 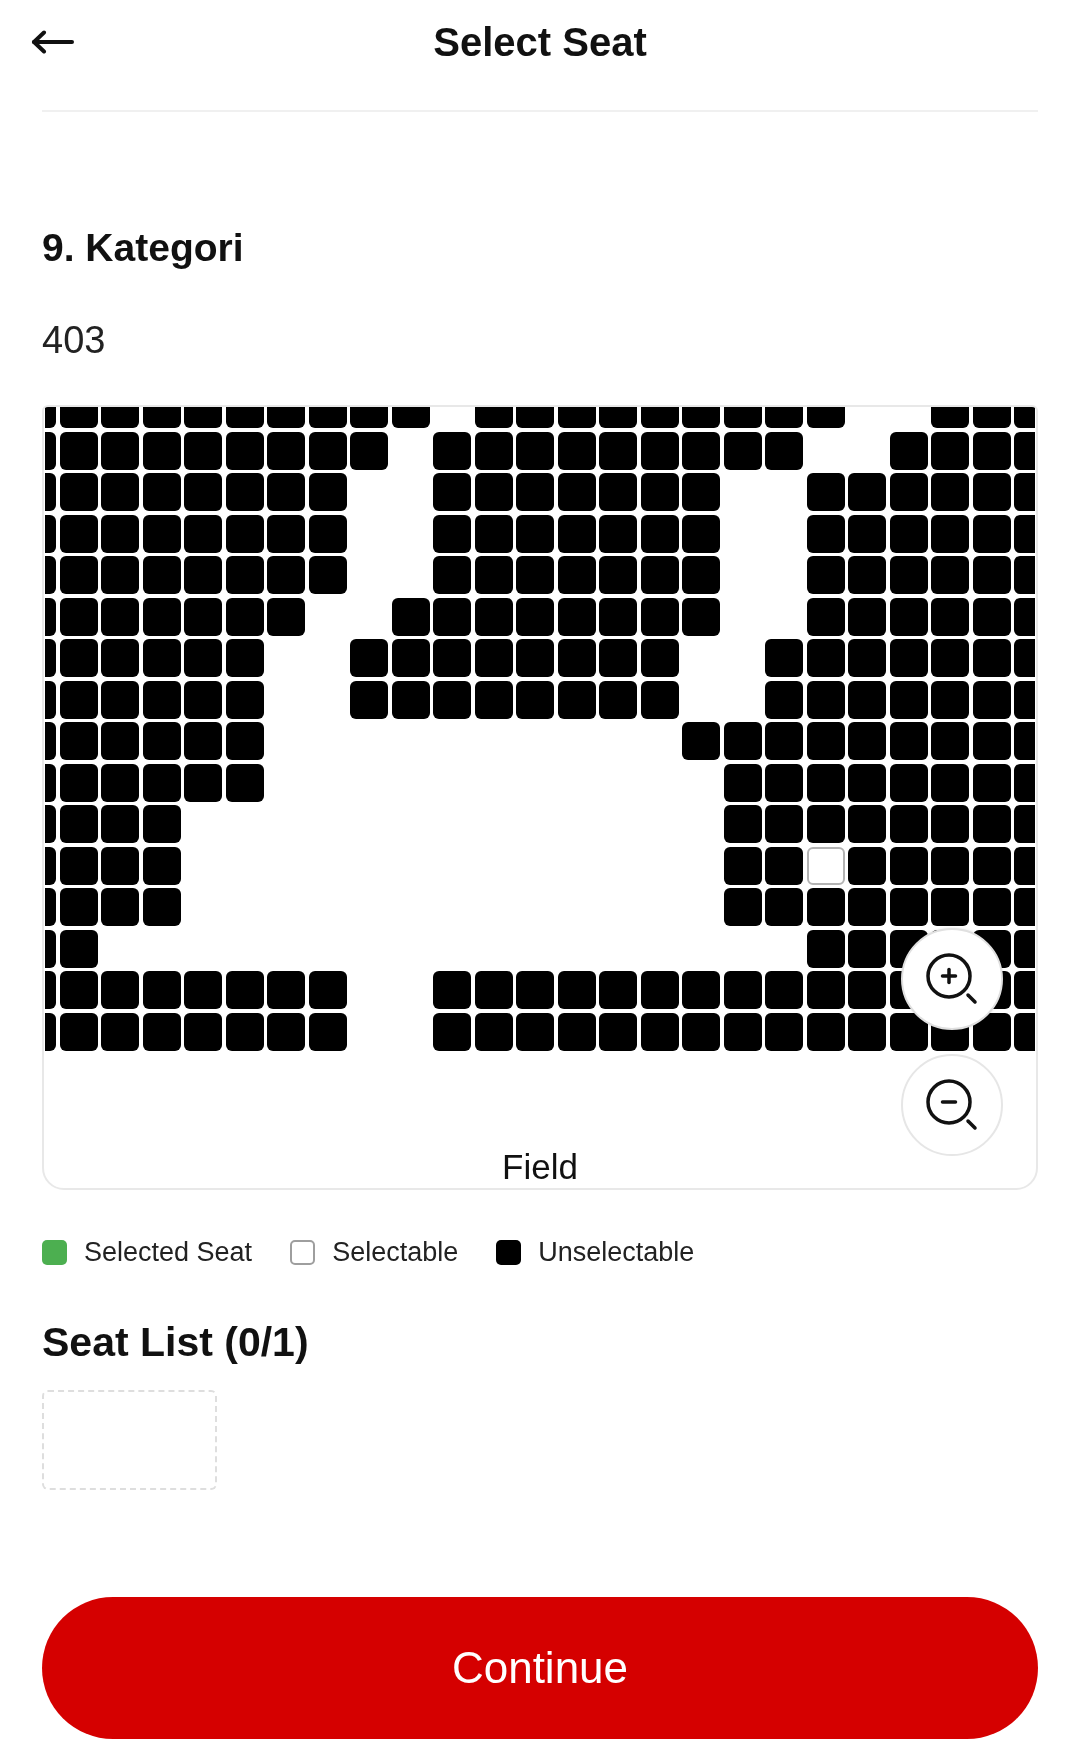 What do you see at coordinates (540, 1668) in the screenshot?
I see `continue-button: Continue` at bounding box center [540, 1668].